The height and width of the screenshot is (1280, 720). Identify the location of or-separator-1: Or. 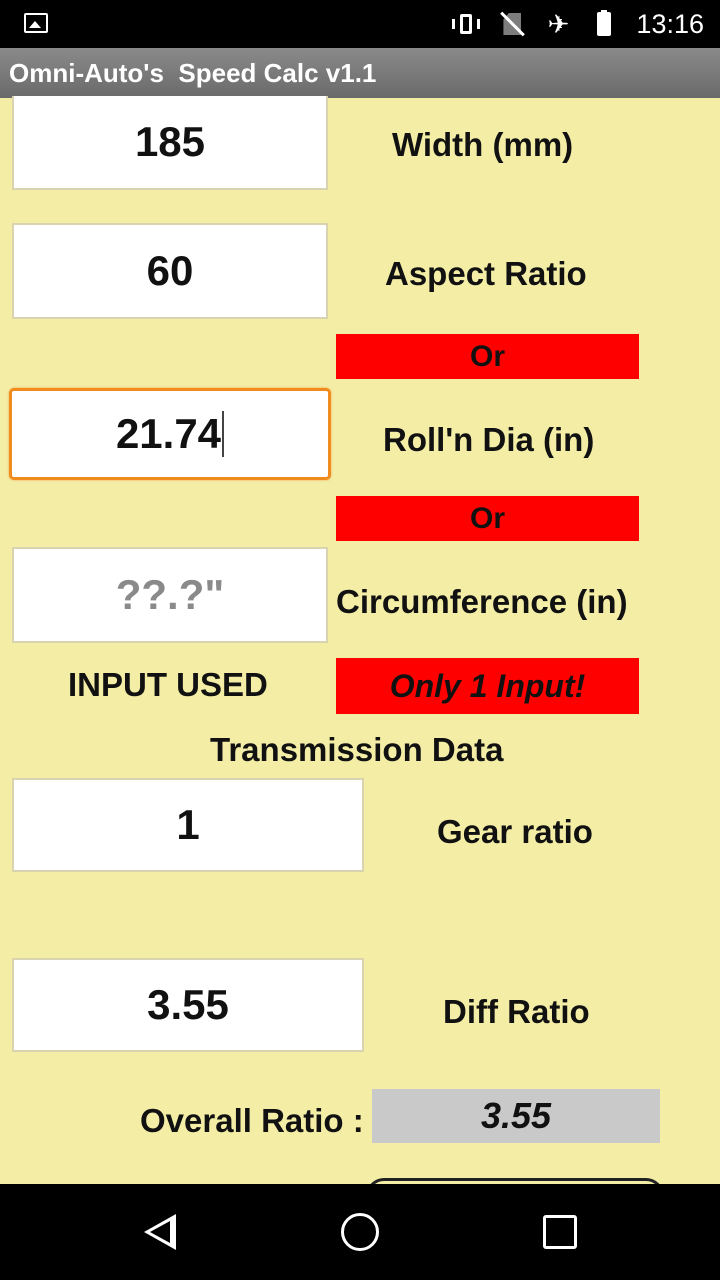
(487, 356).